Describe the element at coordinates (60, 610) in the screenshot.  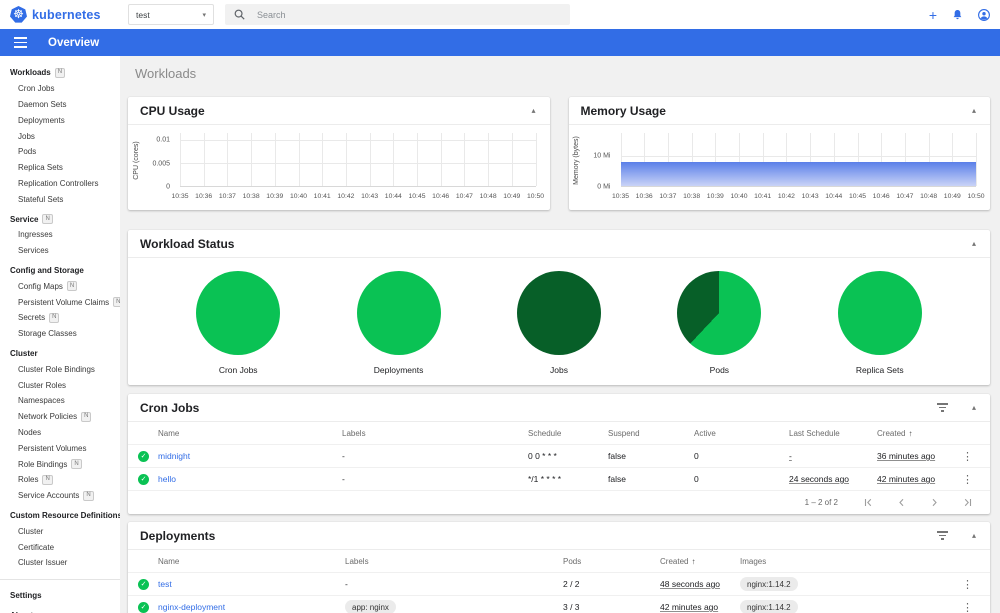
I see `sidebar-item: About` at that location.